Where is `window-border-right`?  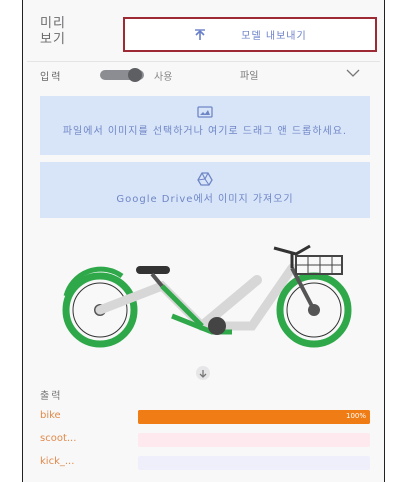
window-border-right is located at coordinates (384, 241).